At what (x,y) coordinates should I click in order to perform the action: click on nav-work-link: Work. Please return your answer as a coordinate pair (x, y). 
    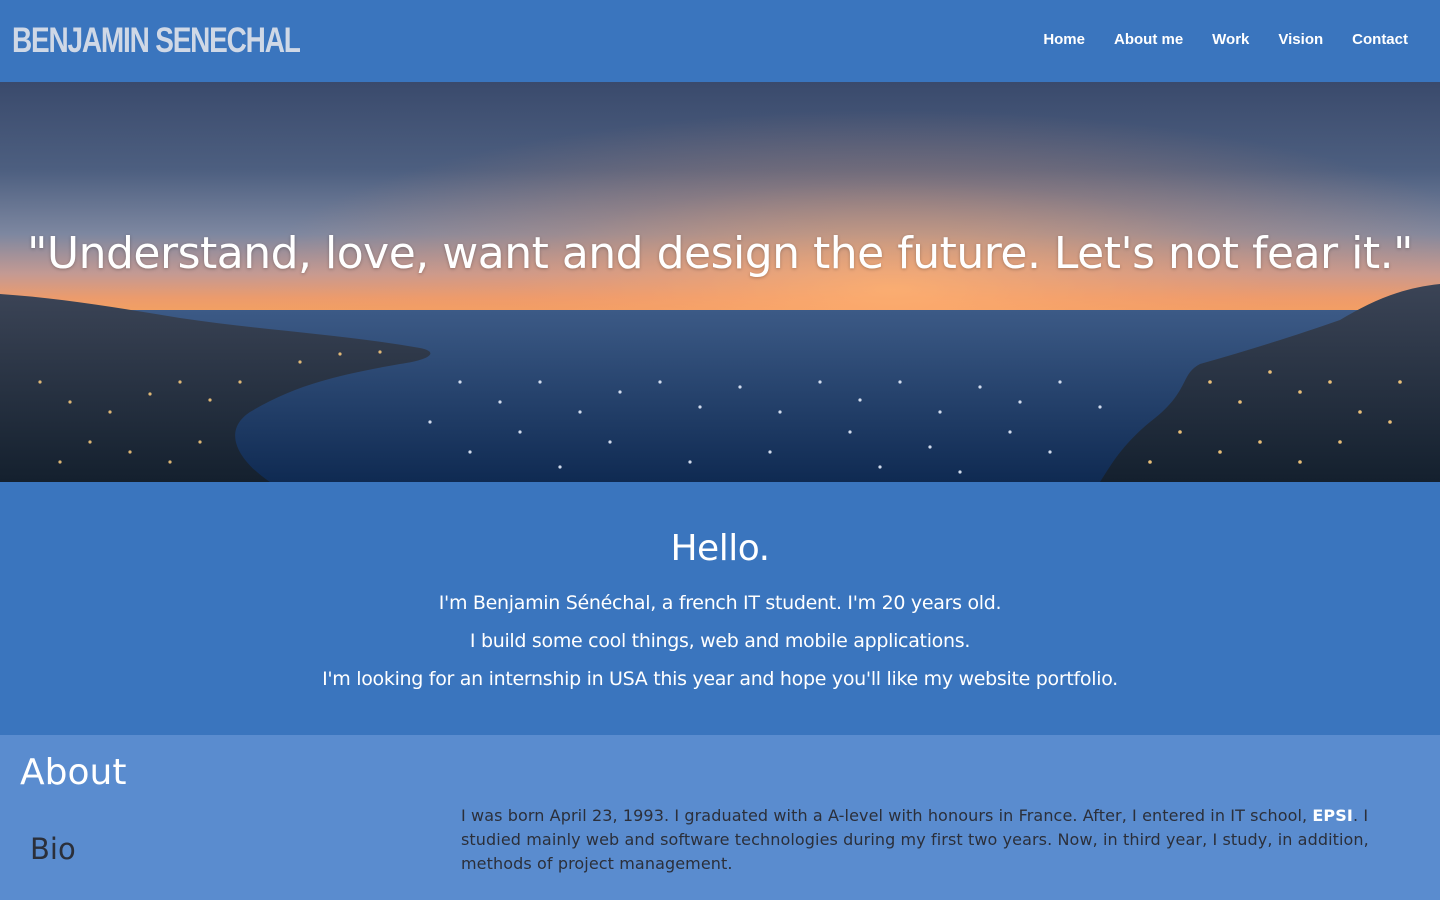
    Looking at the image, I should click on (1230, 40).